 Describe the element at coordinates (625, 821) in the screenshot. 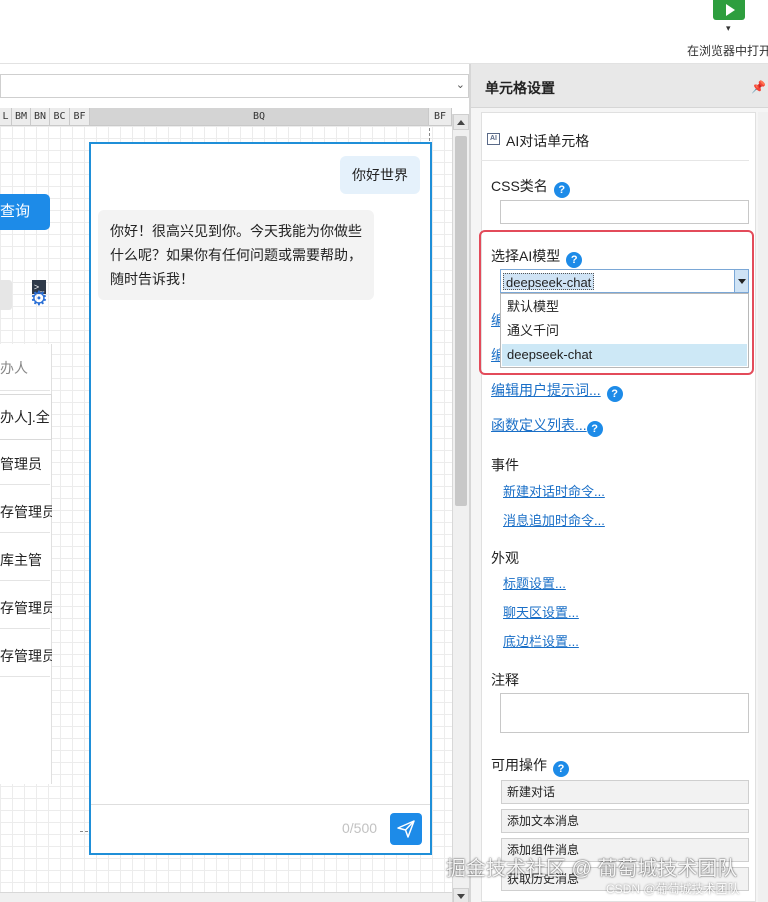

I see `add-text-message-button: 添加文本消息` at that location.